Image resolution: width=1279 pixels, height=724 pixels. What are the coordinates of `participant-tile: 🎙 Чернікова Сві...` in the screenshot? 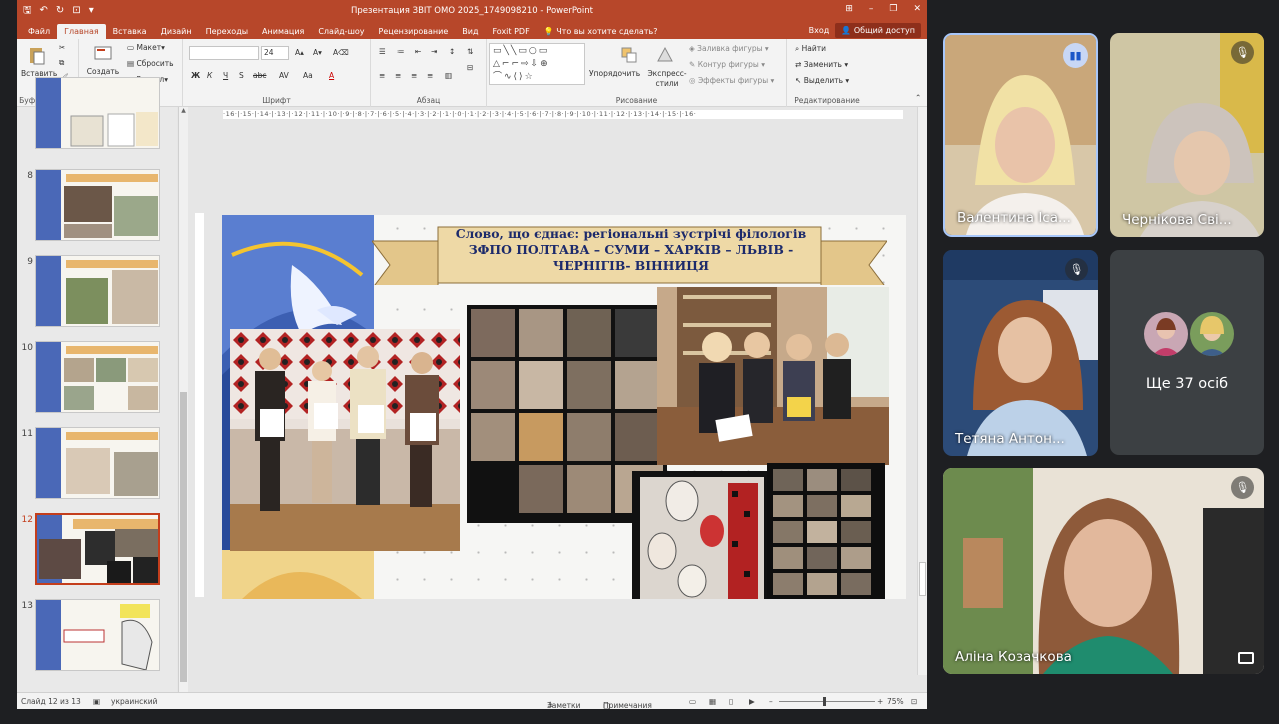 It's located at (1187, 135).